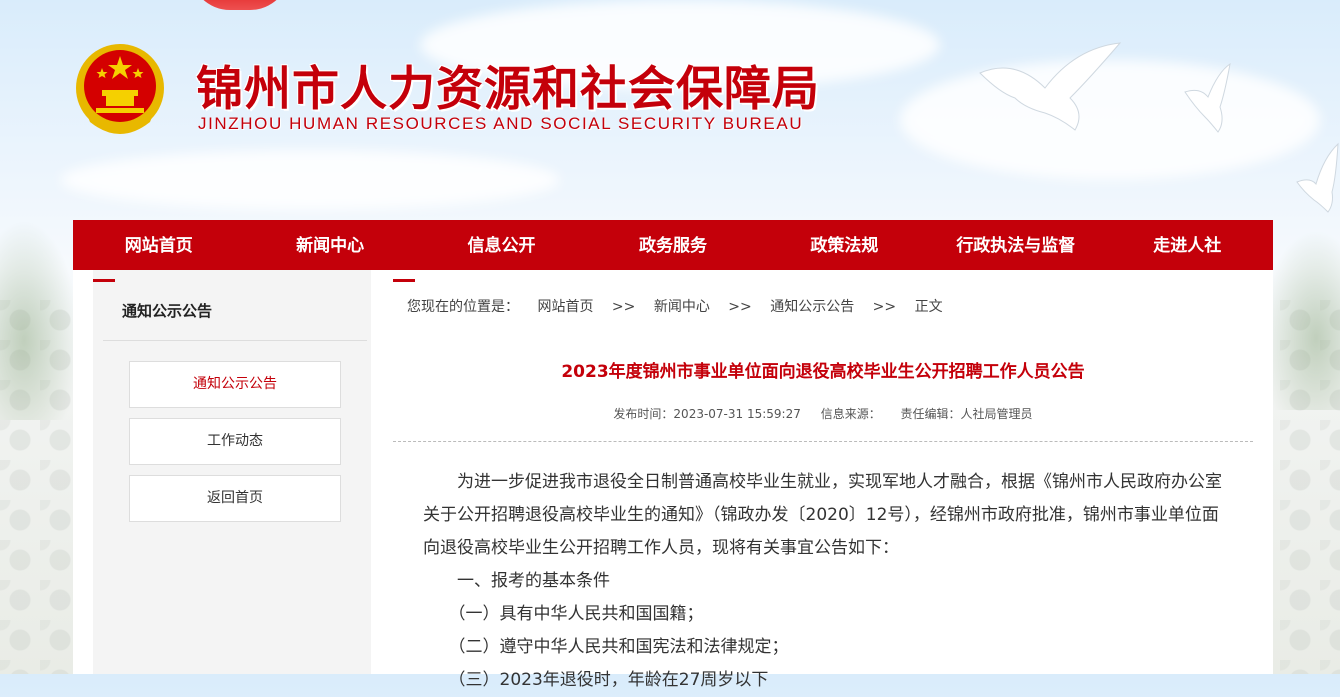  What do you see at coordinates (235, 384) in the screenshot?
I see `sidebar-item-notices: 通知公示公告` at bounding box center [235, 384].